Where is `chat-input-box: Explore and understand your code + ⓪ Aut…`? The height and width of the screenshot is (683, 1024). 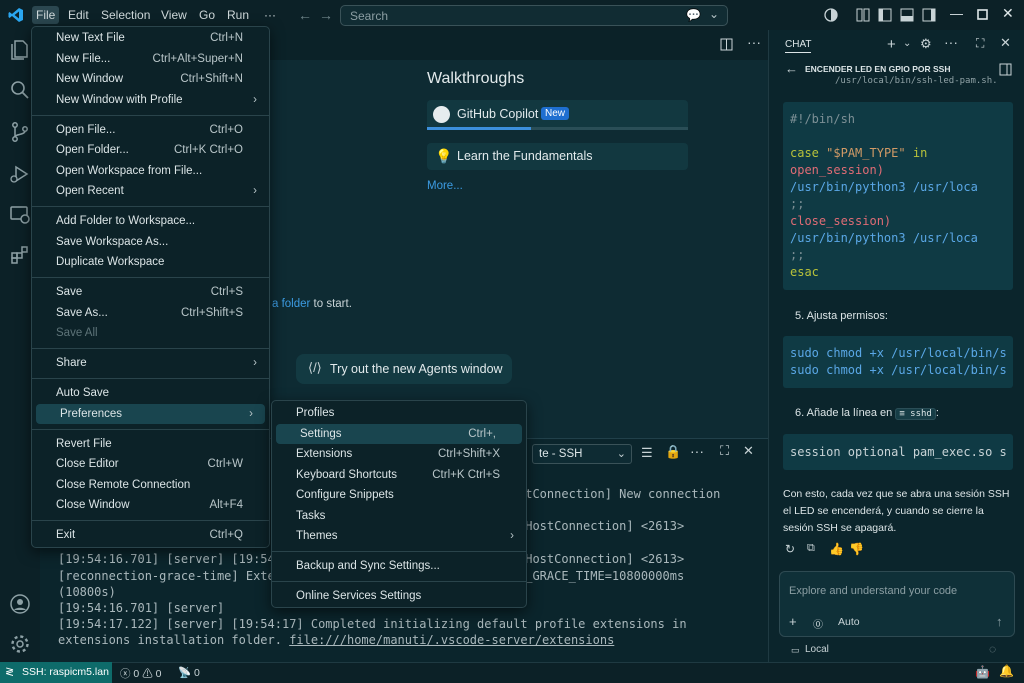
chat-input-box: Explore and understand your code + ⓪ Aut… is located at coordinates (897, 604).